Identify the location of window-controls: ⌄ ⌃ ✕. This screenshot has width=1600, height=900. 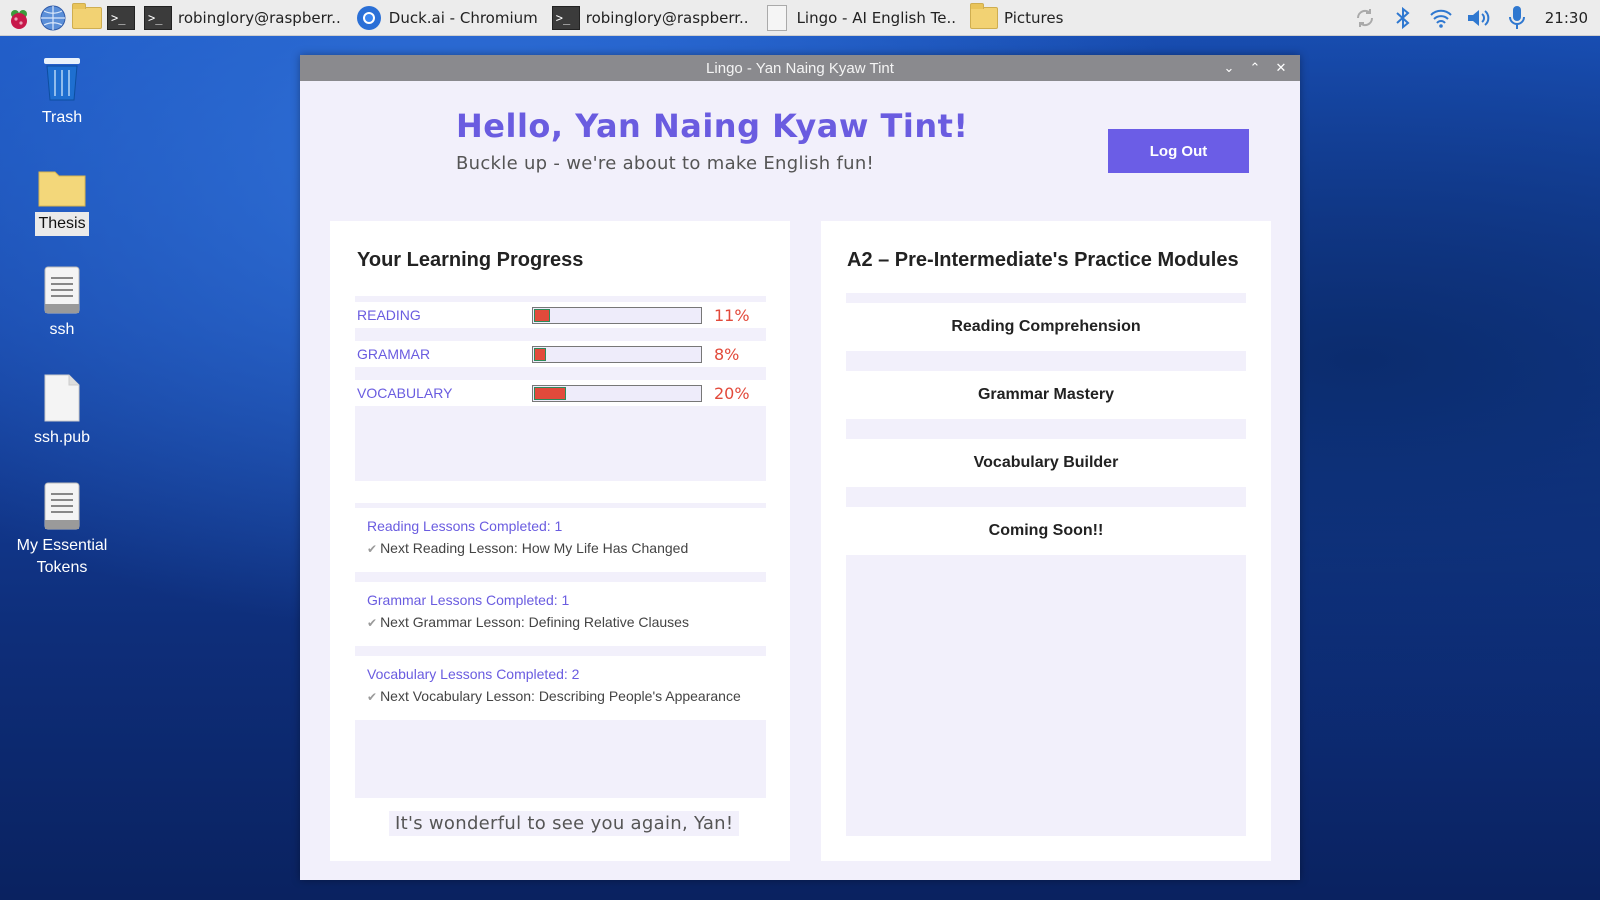
(1255, 68).